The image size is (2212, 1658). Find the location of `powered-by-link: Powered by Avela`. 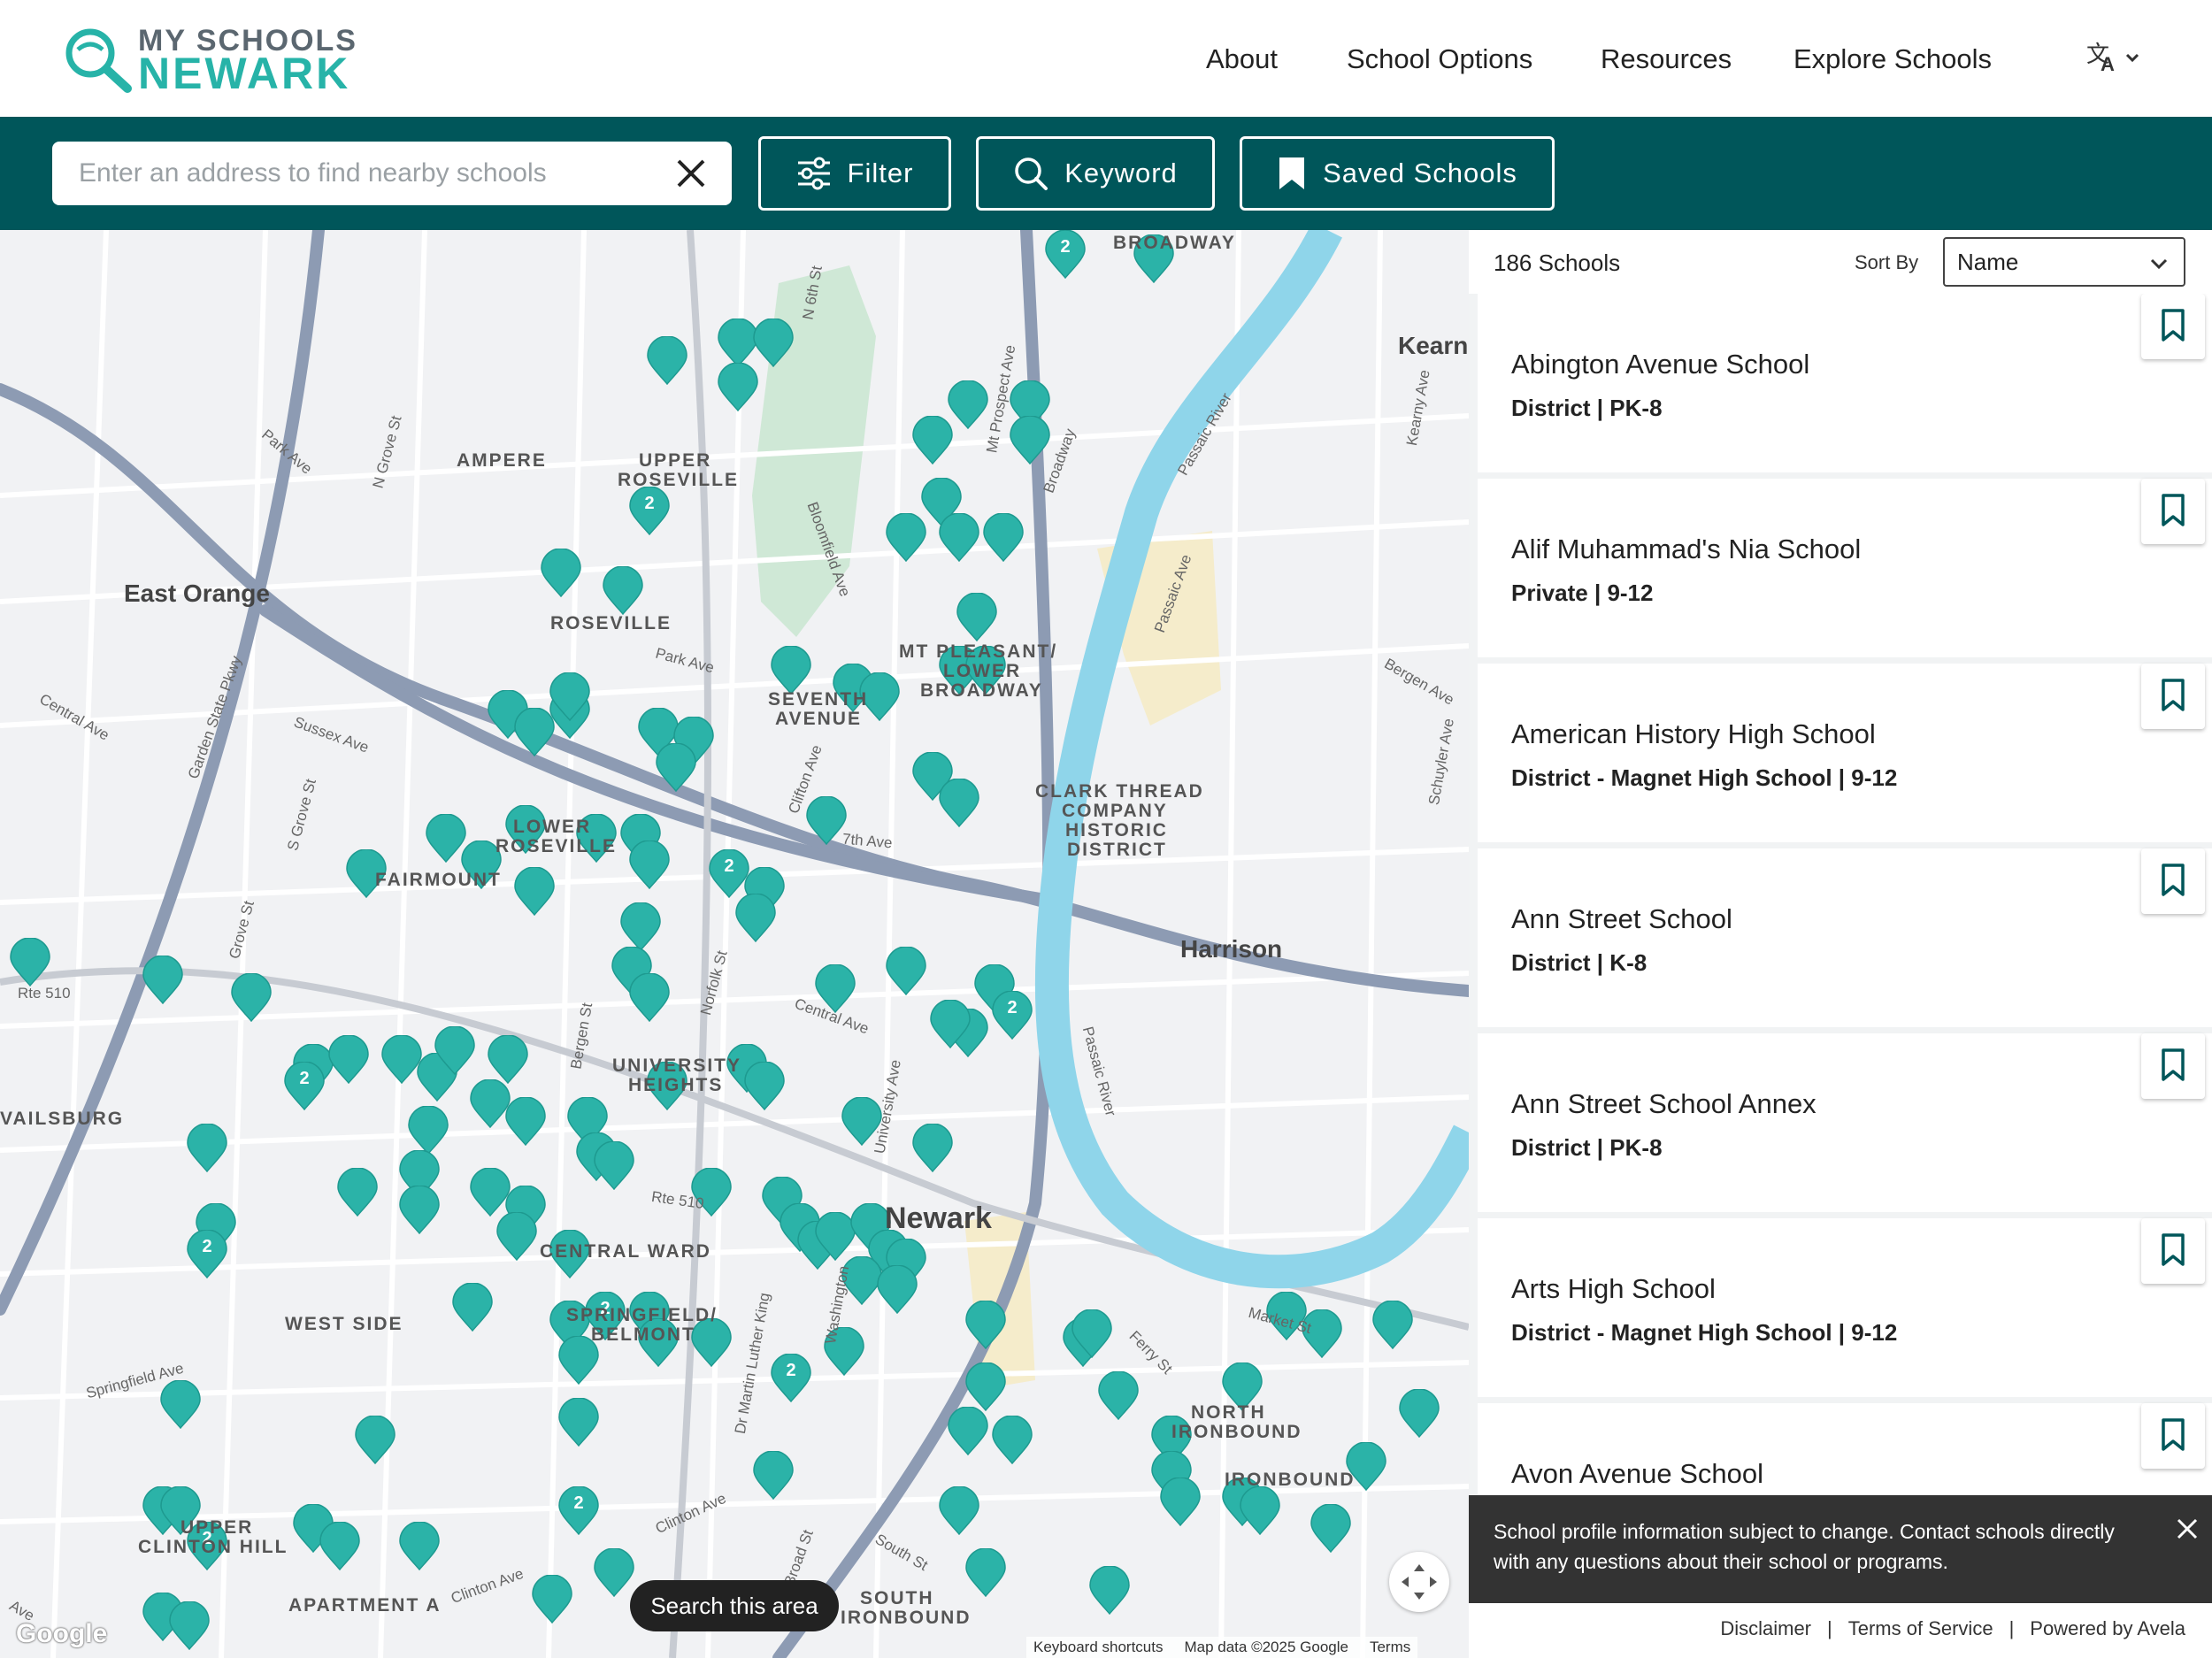

powered-by-link: Powered by Avela is located at coordinates (2108, 1628).